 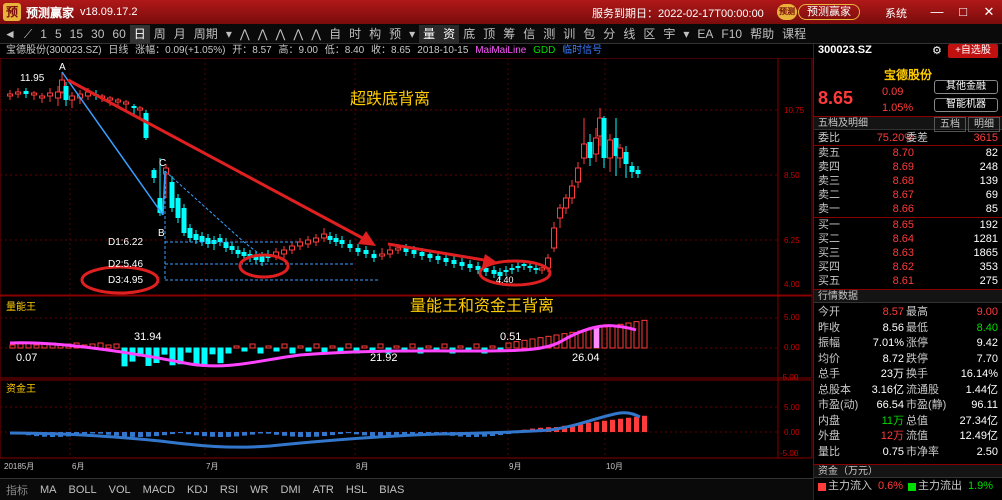 What do you see at coordinates (28, 34) in the screenshot?
I see `chart-icon: ⟋` at bounding box center [28, 34].